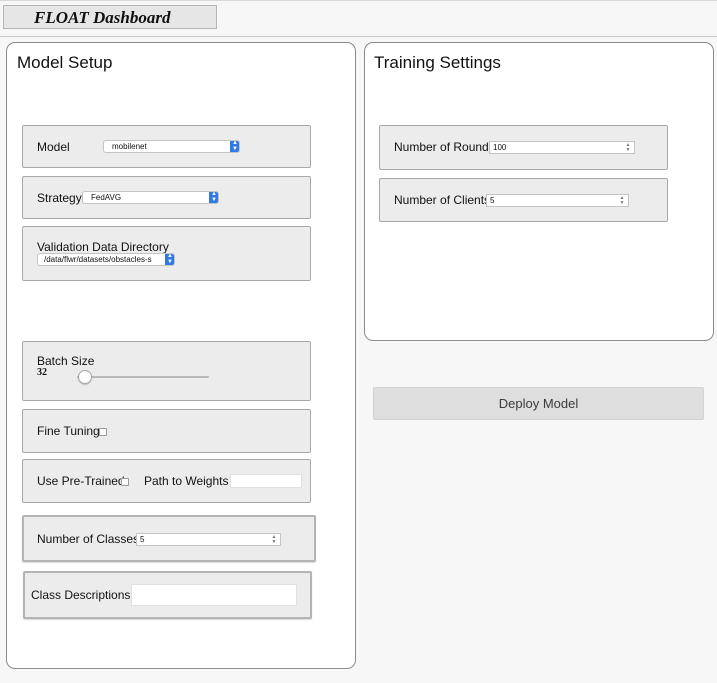 The width and height of the screenshot is (717, 683). What do you see at coordinates (214, 595) in the screenshot?
I see `class-desc-input` at bounding box center [214, 595].